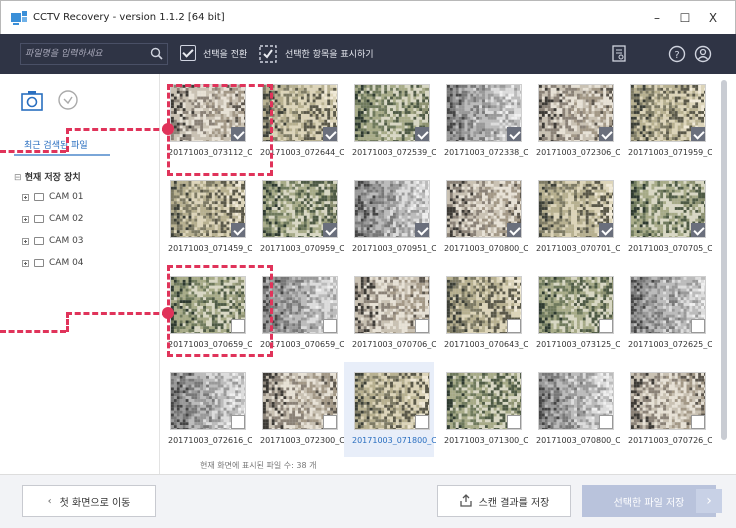 This screenshot has width=736, height=528. I want to click on save-scan-result-button: 스캔 결과를 저장, so click(504, 501).